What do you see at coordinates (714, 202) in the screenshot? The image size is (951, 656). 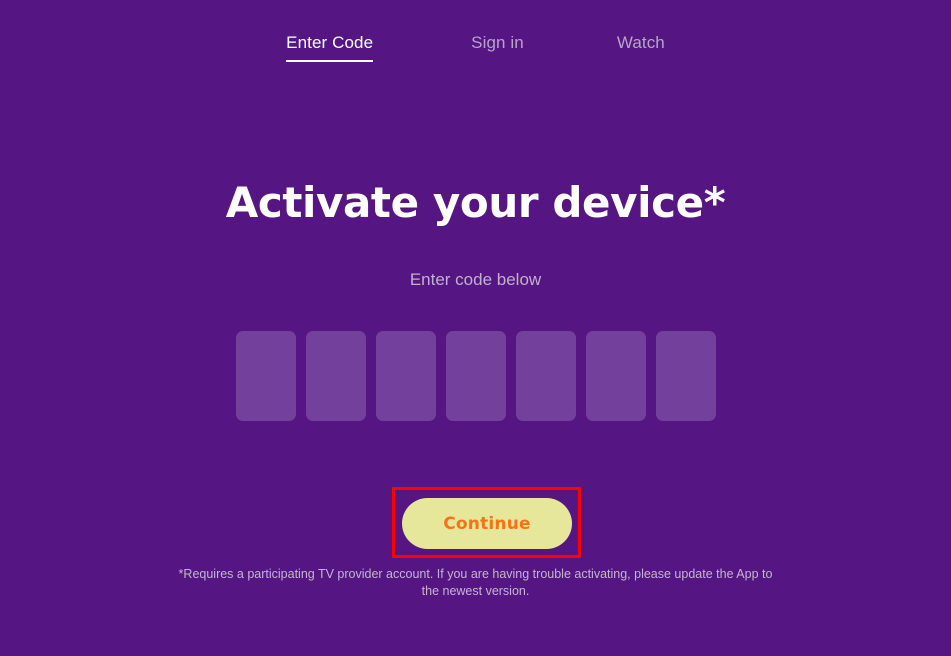 I see `page-title-asterisk: *` at bounding box center [714, 202].